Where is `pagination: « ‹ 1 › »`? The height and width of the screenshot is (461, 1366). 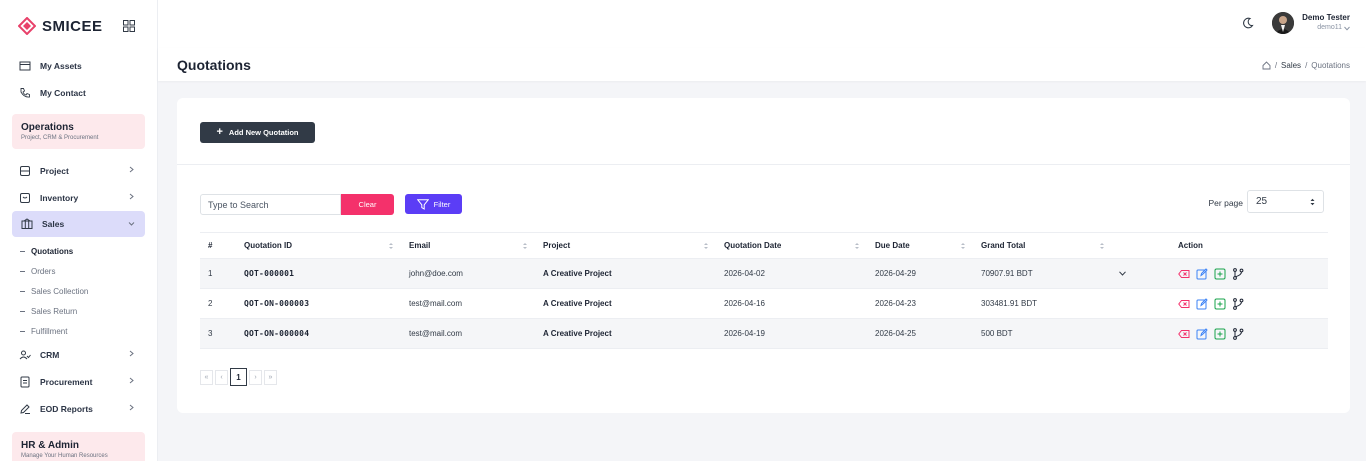 pagination: « ‹ 1 › » is located at coordinates (239, 377).